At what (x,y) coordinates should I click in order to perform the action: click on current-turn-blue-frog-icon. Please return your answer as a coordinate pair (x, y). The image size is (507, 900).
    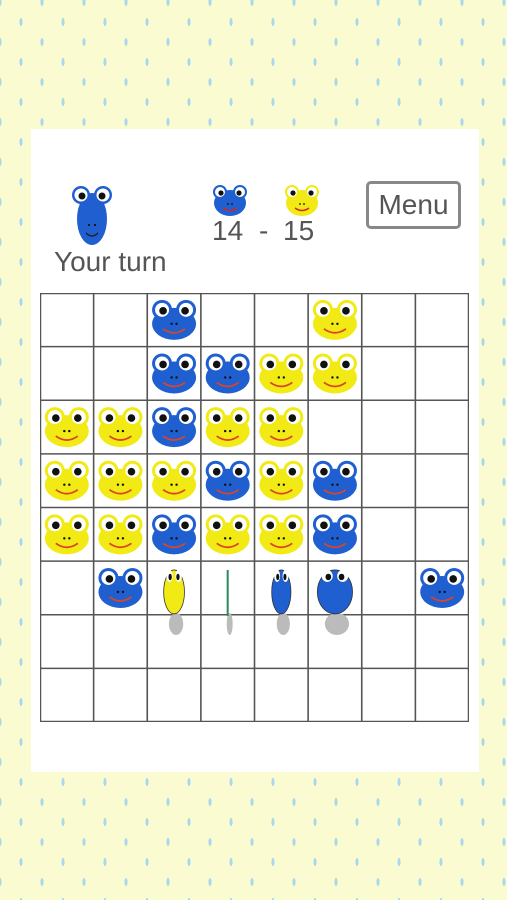
    Looking at the image, I should click on (92, 215).